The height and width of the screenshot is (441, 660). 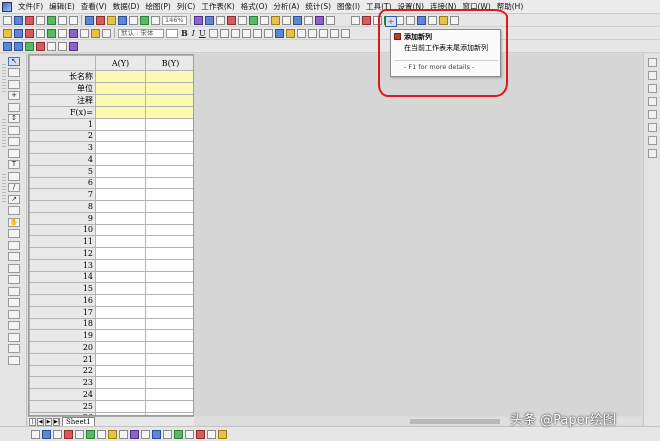 What do you see at coordinates (366, 20) in the screenshot?
I see `sort-icon` at bounding box center [366, 20].